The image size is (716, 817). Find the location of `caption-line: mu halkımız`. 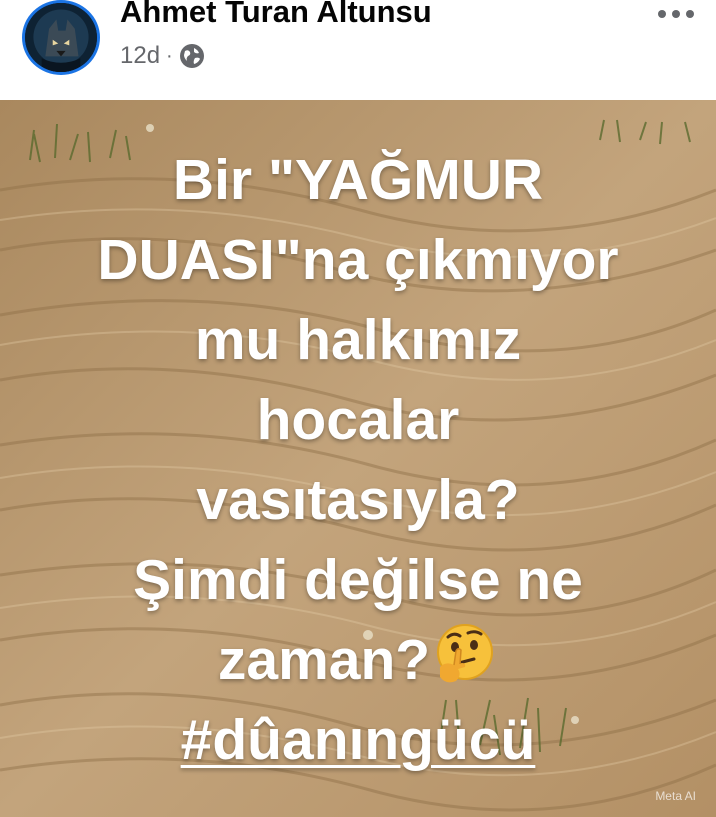

caption-line: mu halkımız is located at coordinates (358, 340).